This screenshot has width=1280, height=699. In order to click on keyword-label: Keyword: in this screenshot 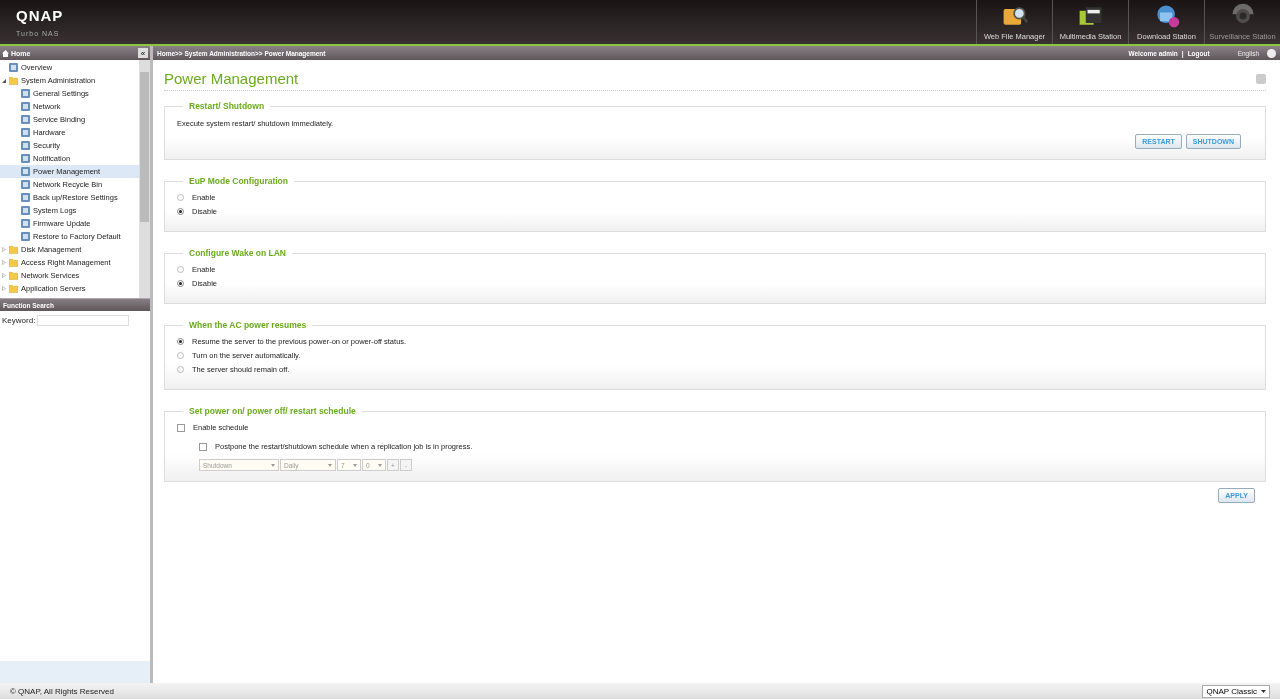, I will do `click(19, 320)`.